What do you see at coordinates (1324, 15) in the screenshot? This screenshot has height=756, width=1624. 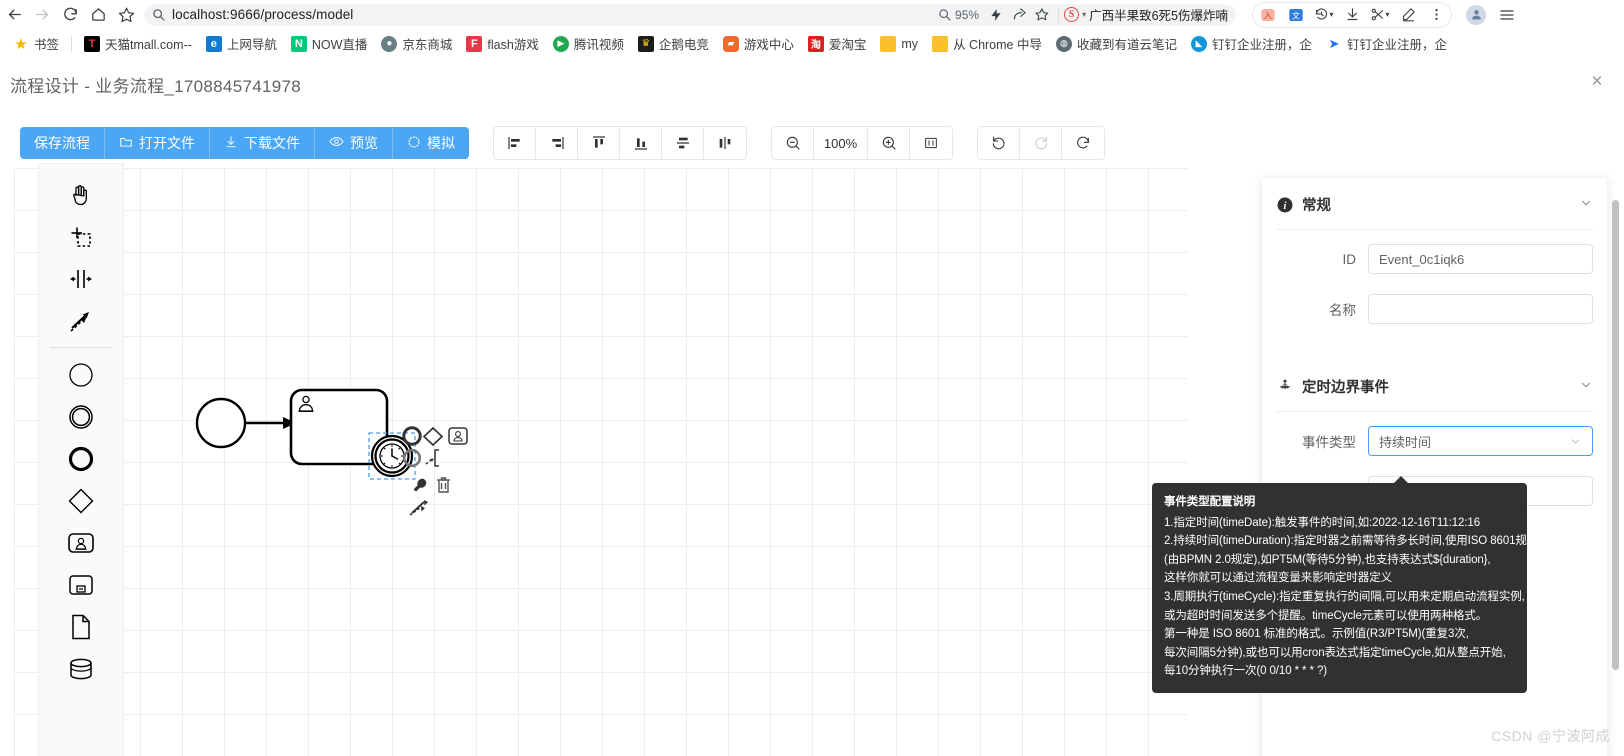 I see `history-icon: ▾` at bounding box center [1324, 15].